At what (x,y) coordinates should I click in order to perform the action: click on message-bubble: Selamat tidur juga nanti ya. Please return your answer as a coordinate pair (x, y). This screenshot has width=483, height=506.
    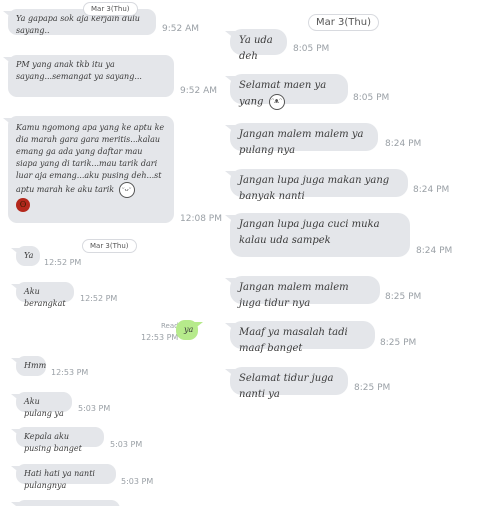
    Looking at the image, I should click on (289, 383).